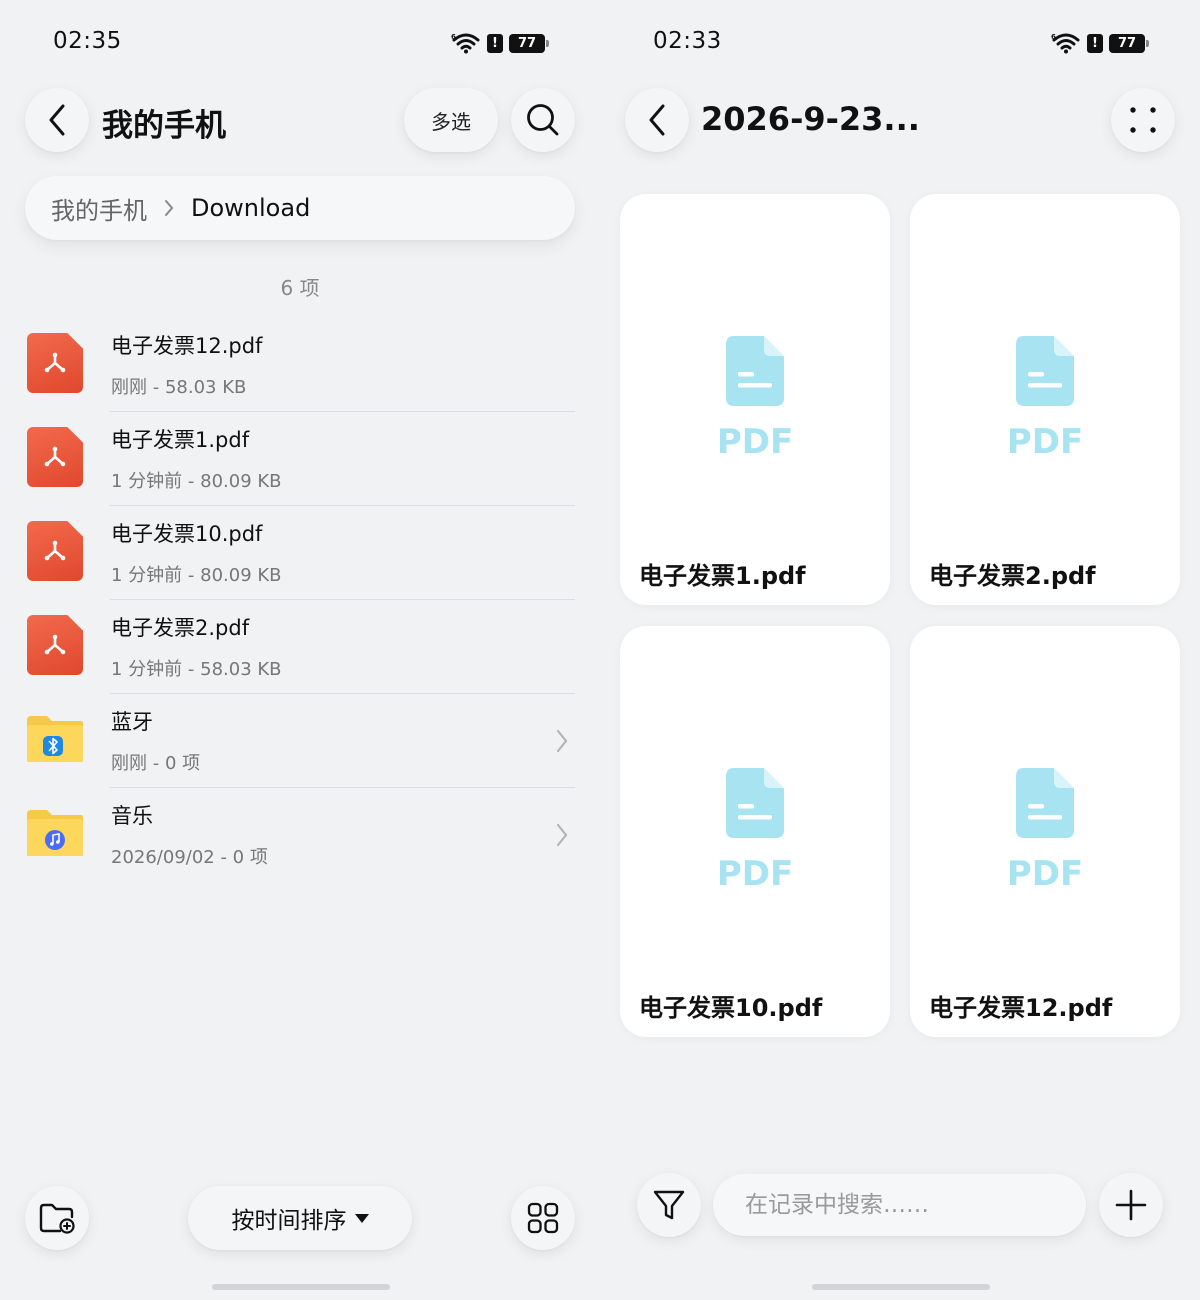  I want to click on folder-name: 蓝牙, so click(132, 722).